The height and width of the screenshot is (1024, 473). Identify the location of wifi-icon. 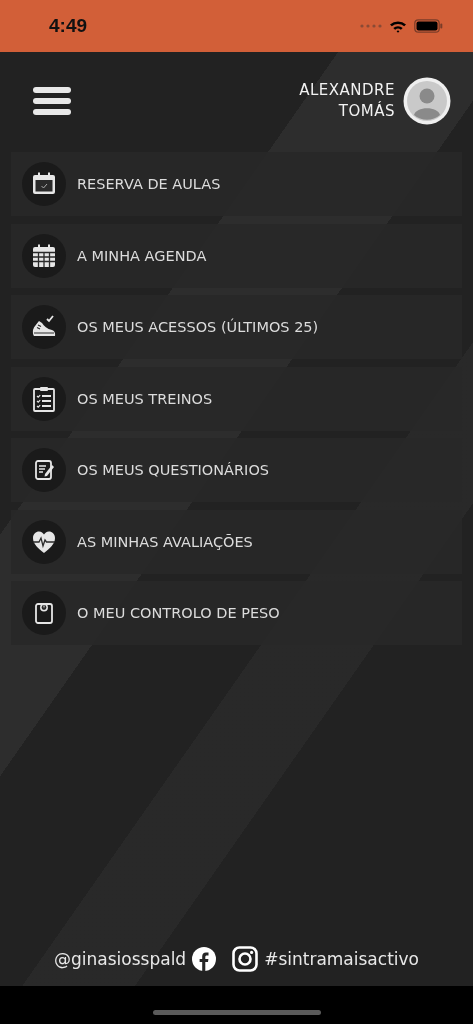
(398, 26).